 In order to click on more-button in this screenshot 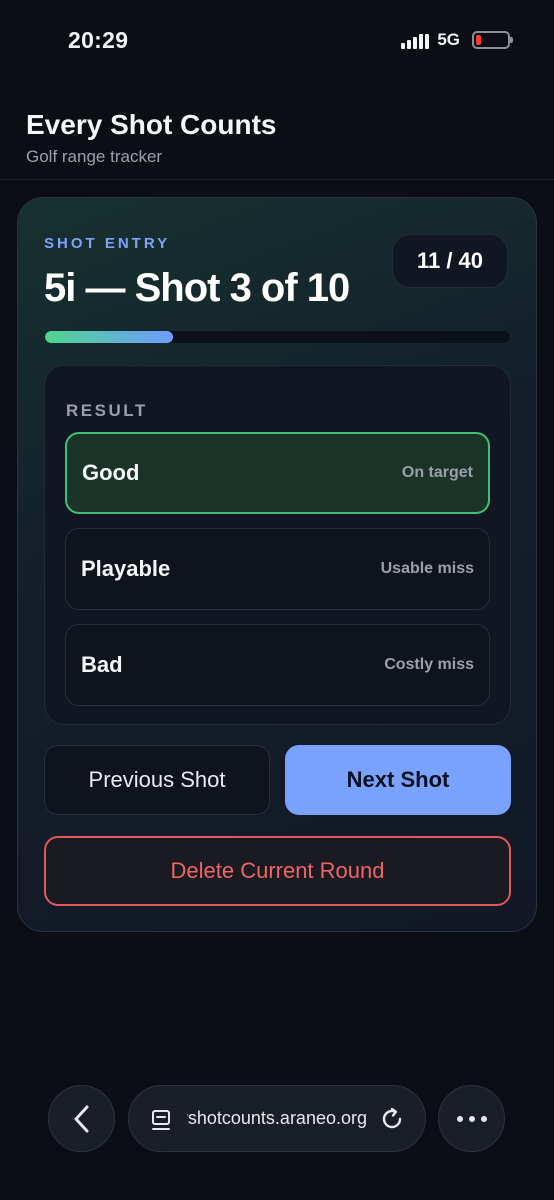, I will do `click(471, 1118)`.